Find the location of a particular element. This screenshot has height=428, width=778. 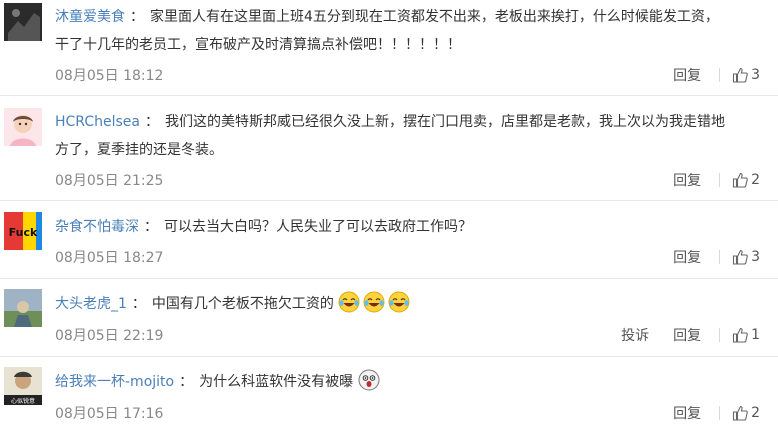

avatar-text: 心似锐意 is located at coordinates (23, 401).